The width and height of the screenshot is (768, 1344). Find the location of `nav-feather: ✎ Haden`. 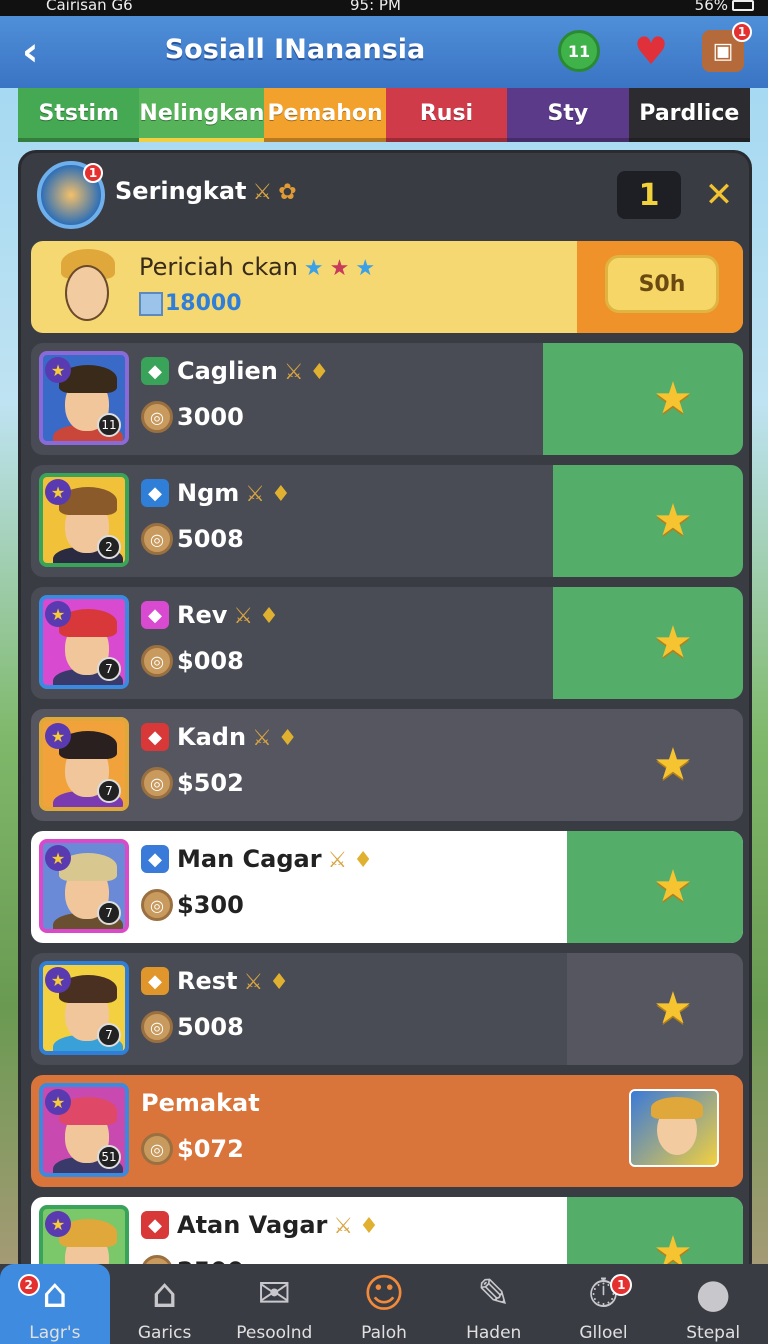

nav-feather: ✎ Haden is located at coordinates (494, 1304).